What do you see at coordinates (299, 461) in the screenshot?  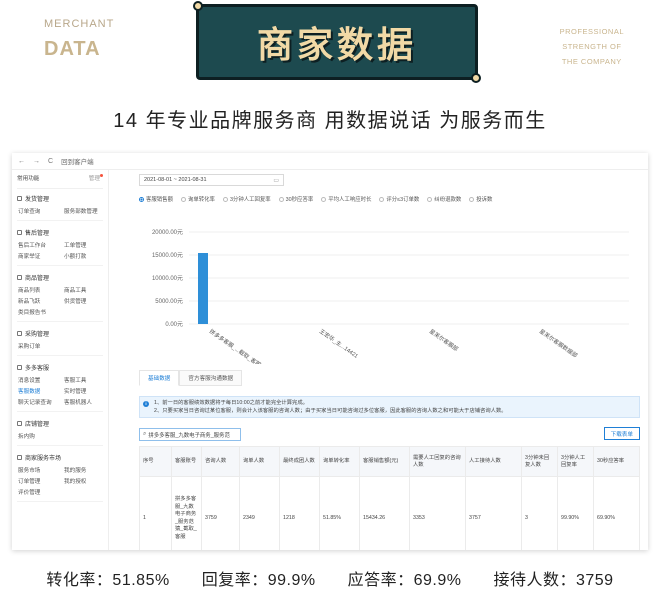 I see `table-header: 最终成团人数` at bounding box center [299, 461].